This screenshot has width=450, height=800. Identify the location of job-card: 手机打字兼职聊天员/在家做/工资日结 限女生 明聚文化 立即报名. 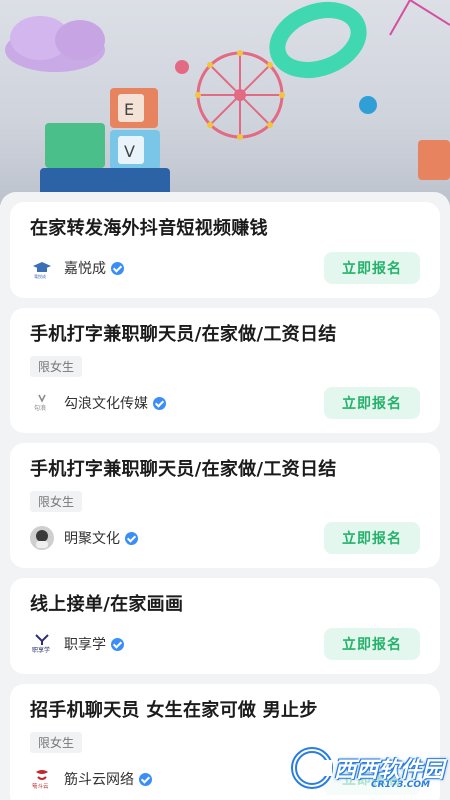
(225, 505).